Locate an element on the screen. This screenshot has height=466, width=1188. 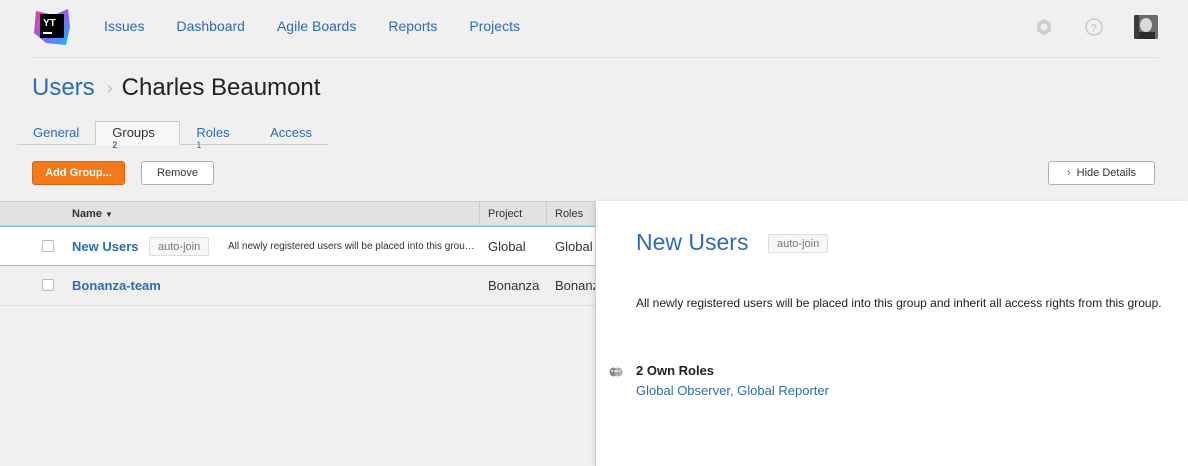
settings-icon is located at coordinates (1044, 27).